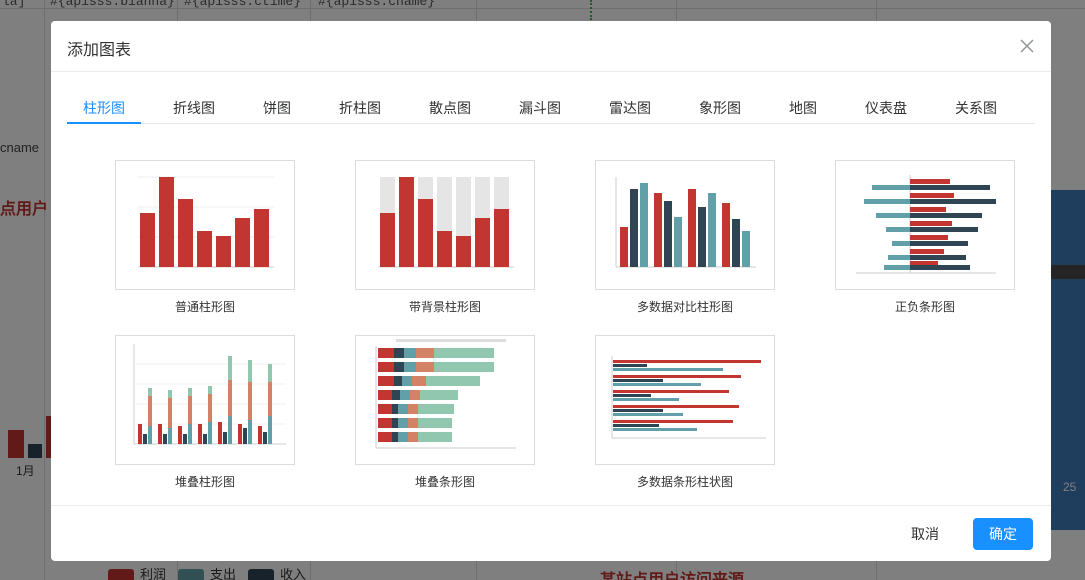 This screenshot has width=1085, height=580. What do you see at coordinates (444, 482) in the screenshot?
I see `chart-card-label: 堆叠条形图` at bounding box center [444, 482].